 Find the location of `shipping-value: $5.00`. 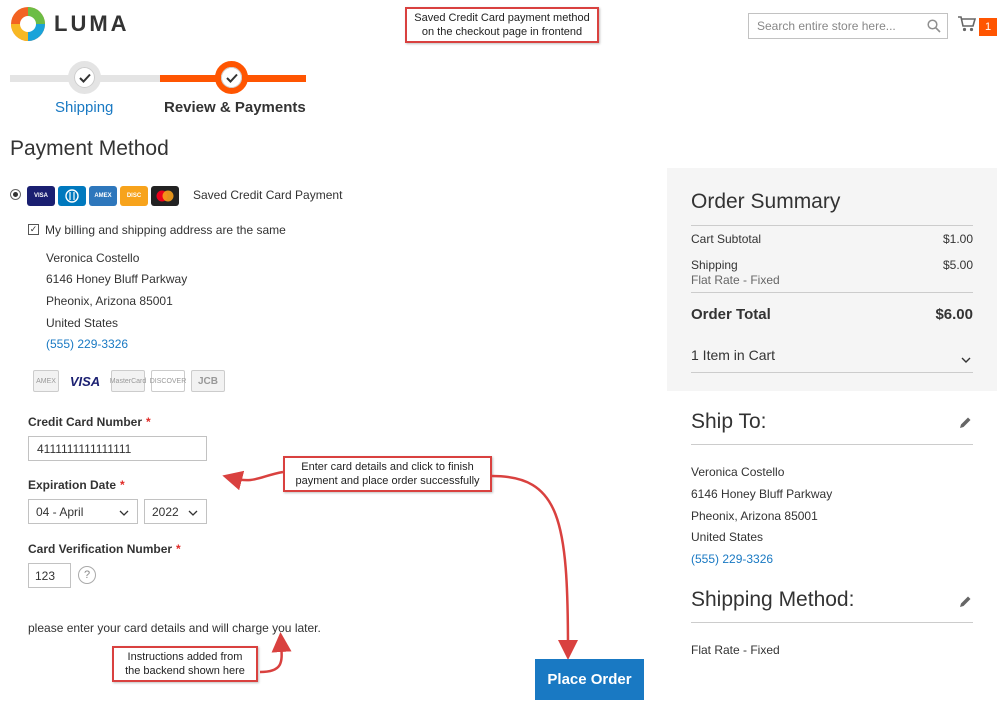

shipping-value: $5.00 is located at coordinates (957, 265).